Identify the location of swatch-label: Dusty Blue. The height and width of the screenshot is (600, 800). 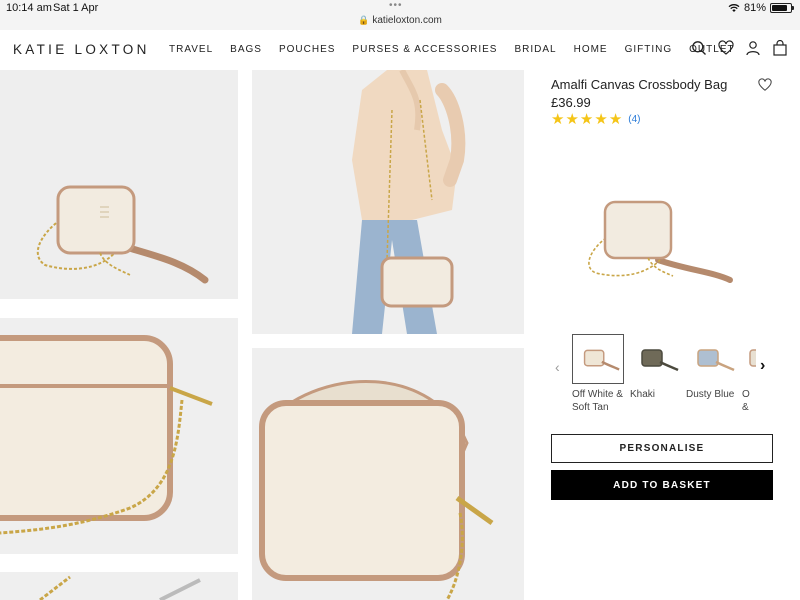
(710, 394).